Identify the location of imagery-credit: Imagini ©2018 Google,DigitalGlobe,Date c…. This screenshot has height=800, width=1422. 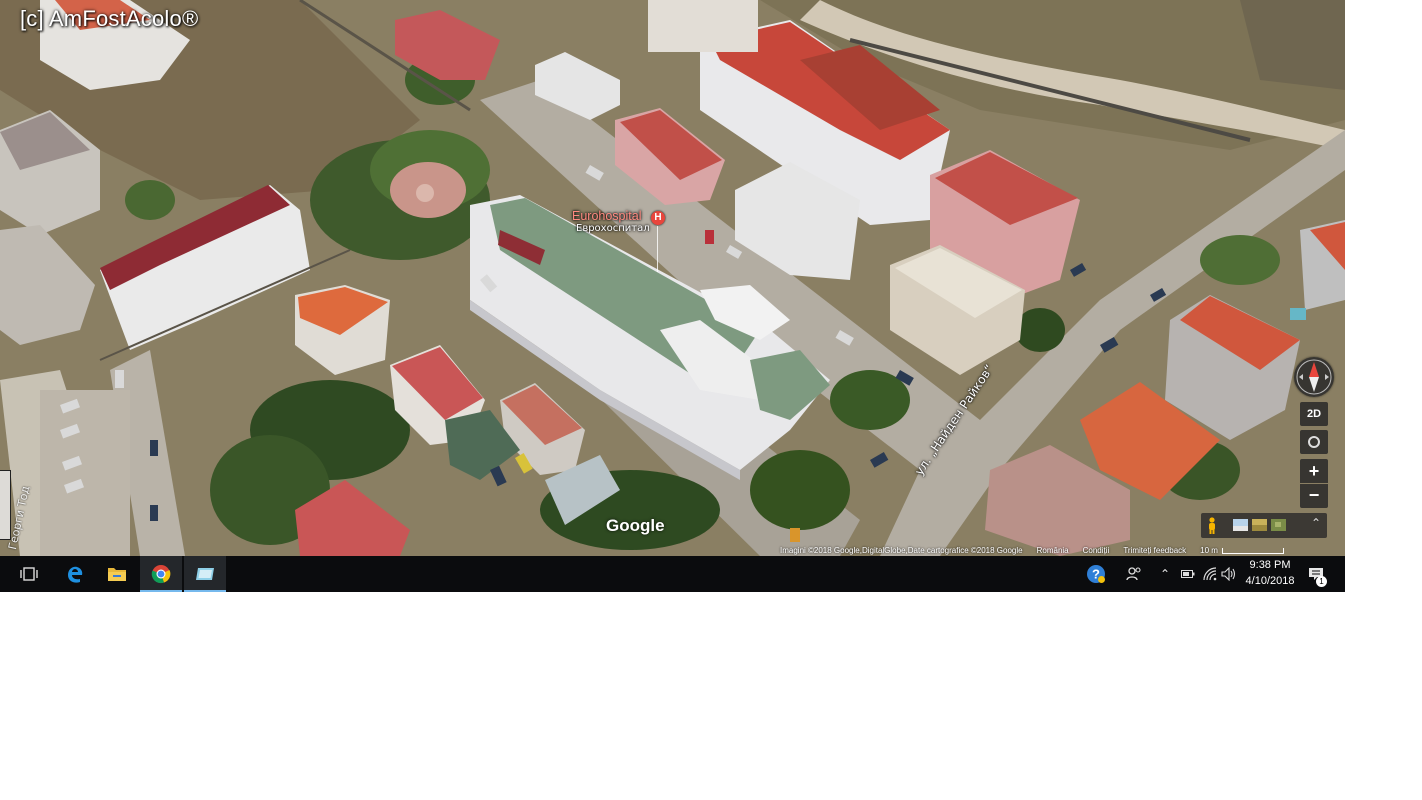
(901, 550).